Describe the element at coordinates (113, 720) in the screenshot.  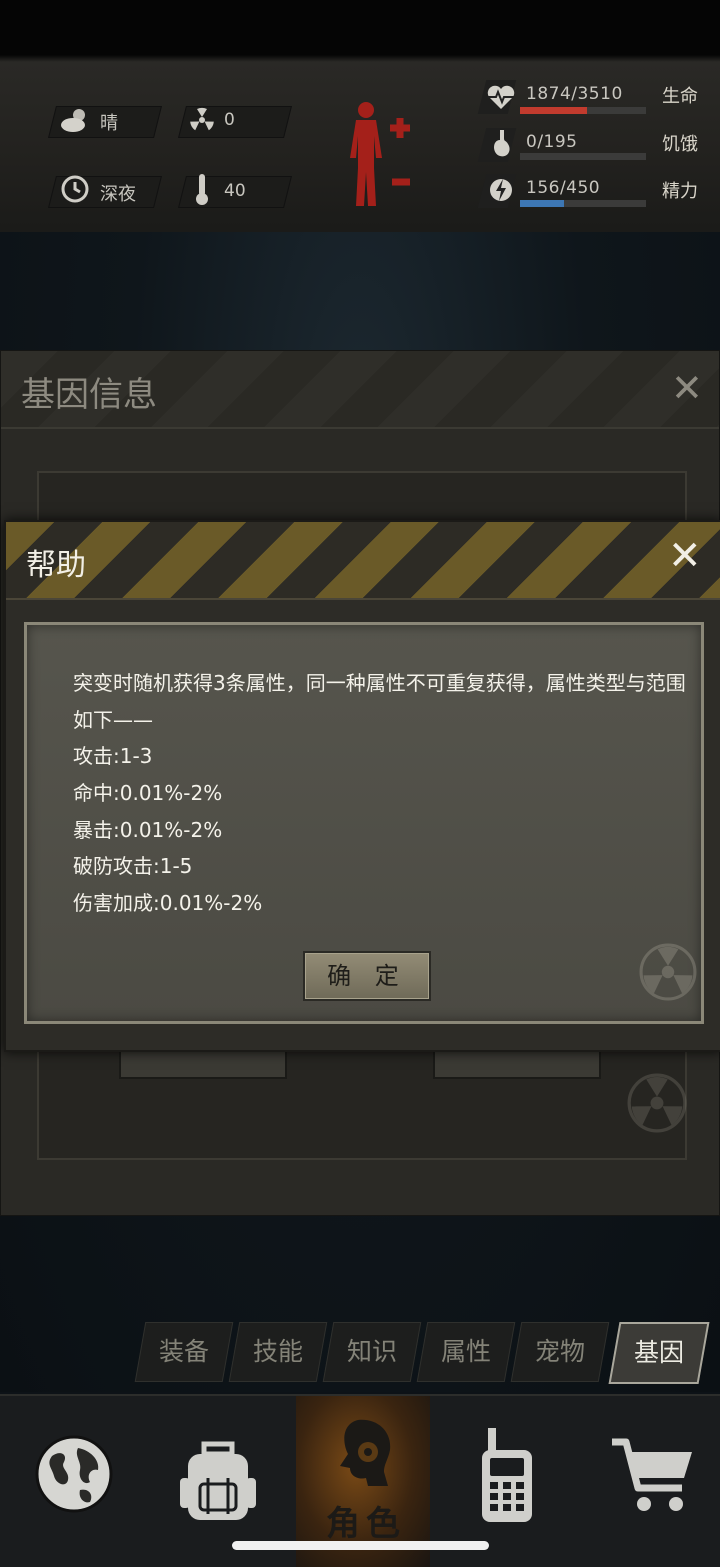
I see `help-text-line: 如下——` at that location.